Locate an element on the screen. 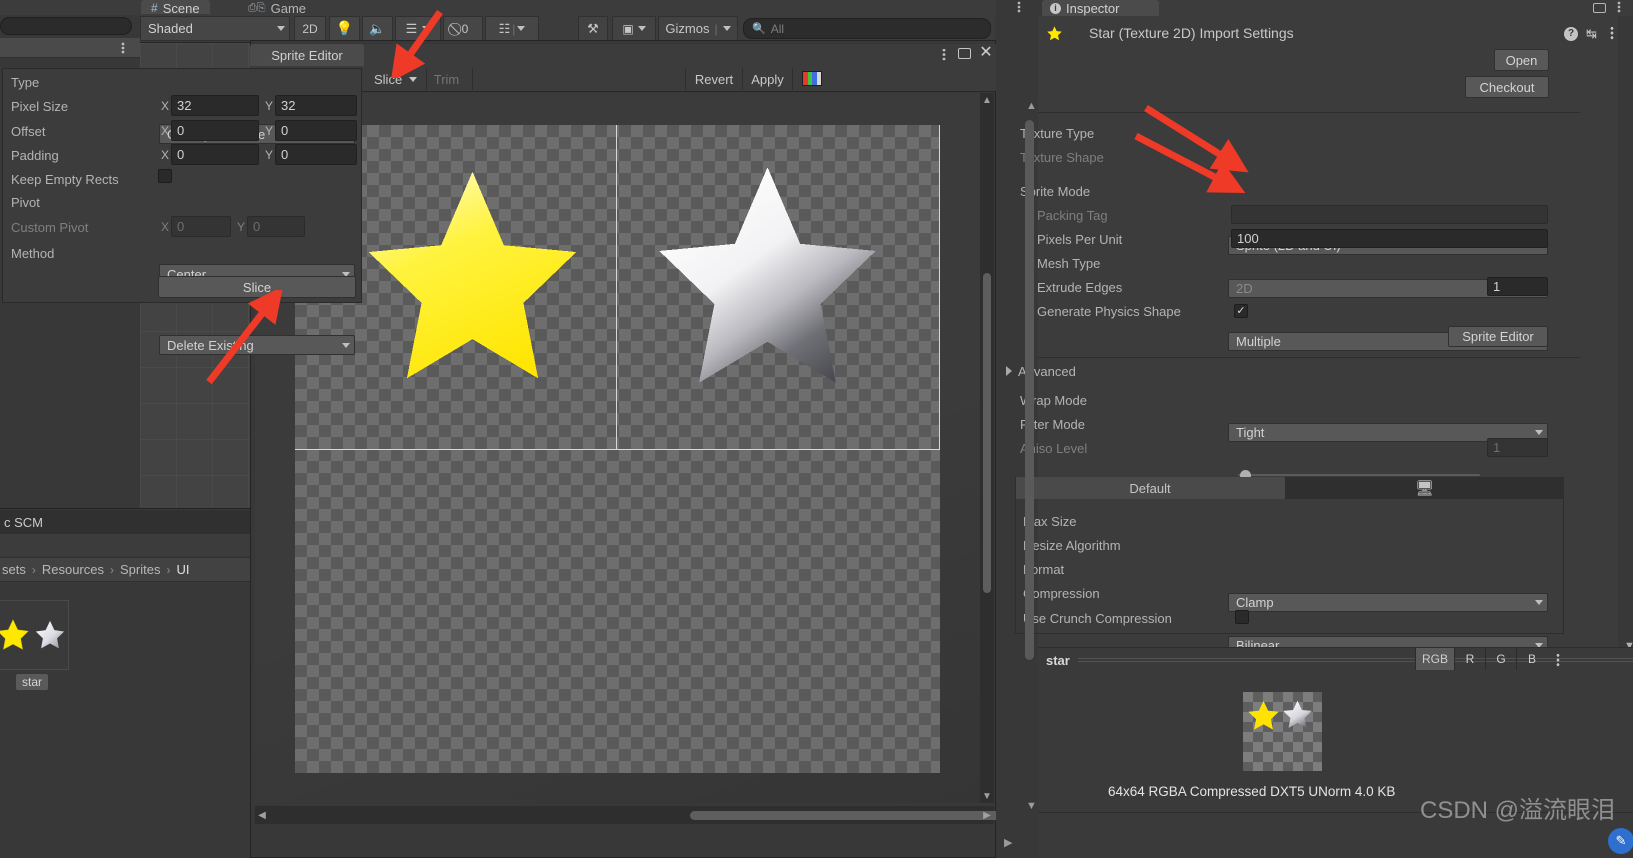 The width and height of the screenshot is (1633, 858). tab-sprite-editor-label: Sprite Editor is located at coordinates (307, 55).